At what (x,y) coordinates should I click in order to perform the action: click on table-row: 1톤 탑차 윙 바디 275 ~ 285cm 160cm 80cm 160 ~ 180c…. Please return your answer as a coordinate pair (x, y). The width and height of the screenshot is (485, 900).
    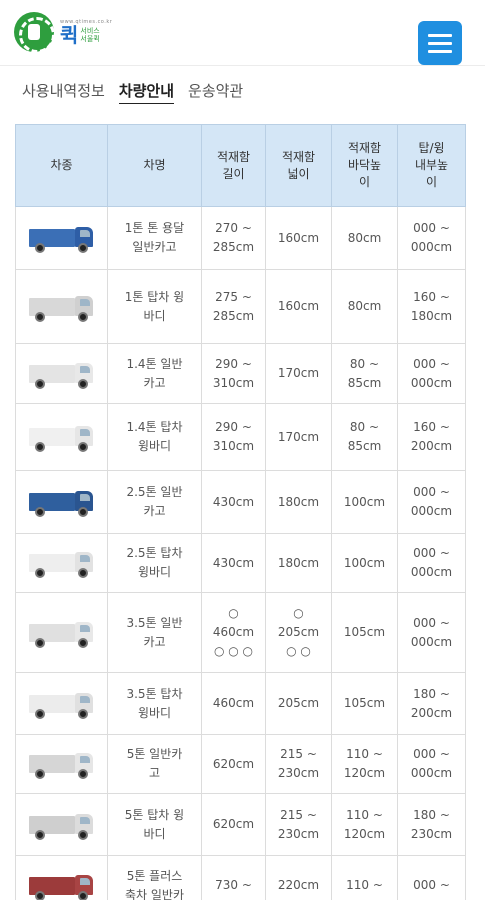
    Looking at the image, I should click on (240, 306).